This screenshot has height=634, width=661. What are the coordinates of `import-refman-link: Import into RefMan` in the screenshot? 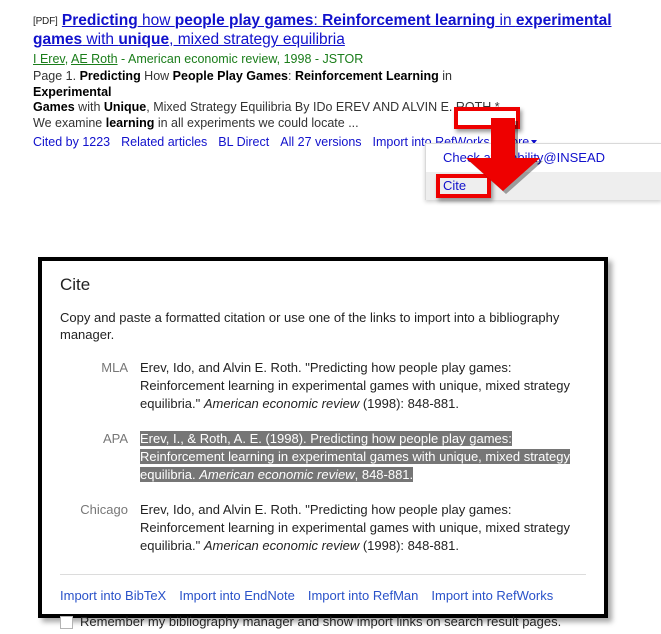 It's located at (363, 595).